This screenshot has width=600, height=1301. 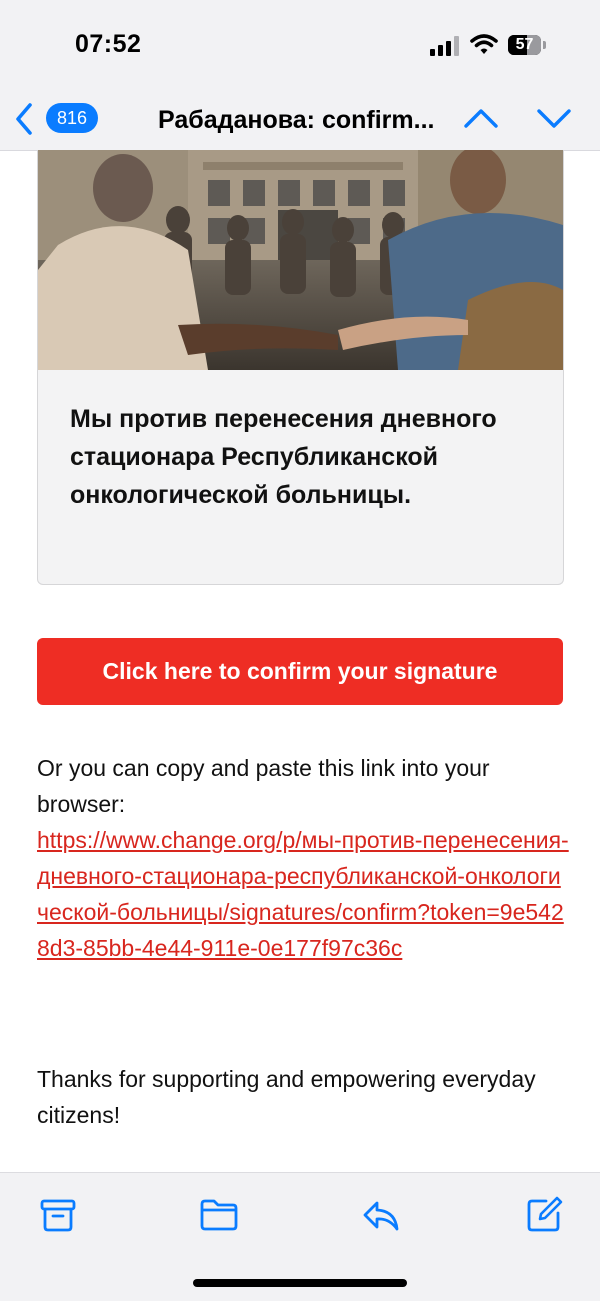 What do you see at coordinates (524, 44) in the screenshot?
I see `battery-level: 57` at bounding box center [524, 44].